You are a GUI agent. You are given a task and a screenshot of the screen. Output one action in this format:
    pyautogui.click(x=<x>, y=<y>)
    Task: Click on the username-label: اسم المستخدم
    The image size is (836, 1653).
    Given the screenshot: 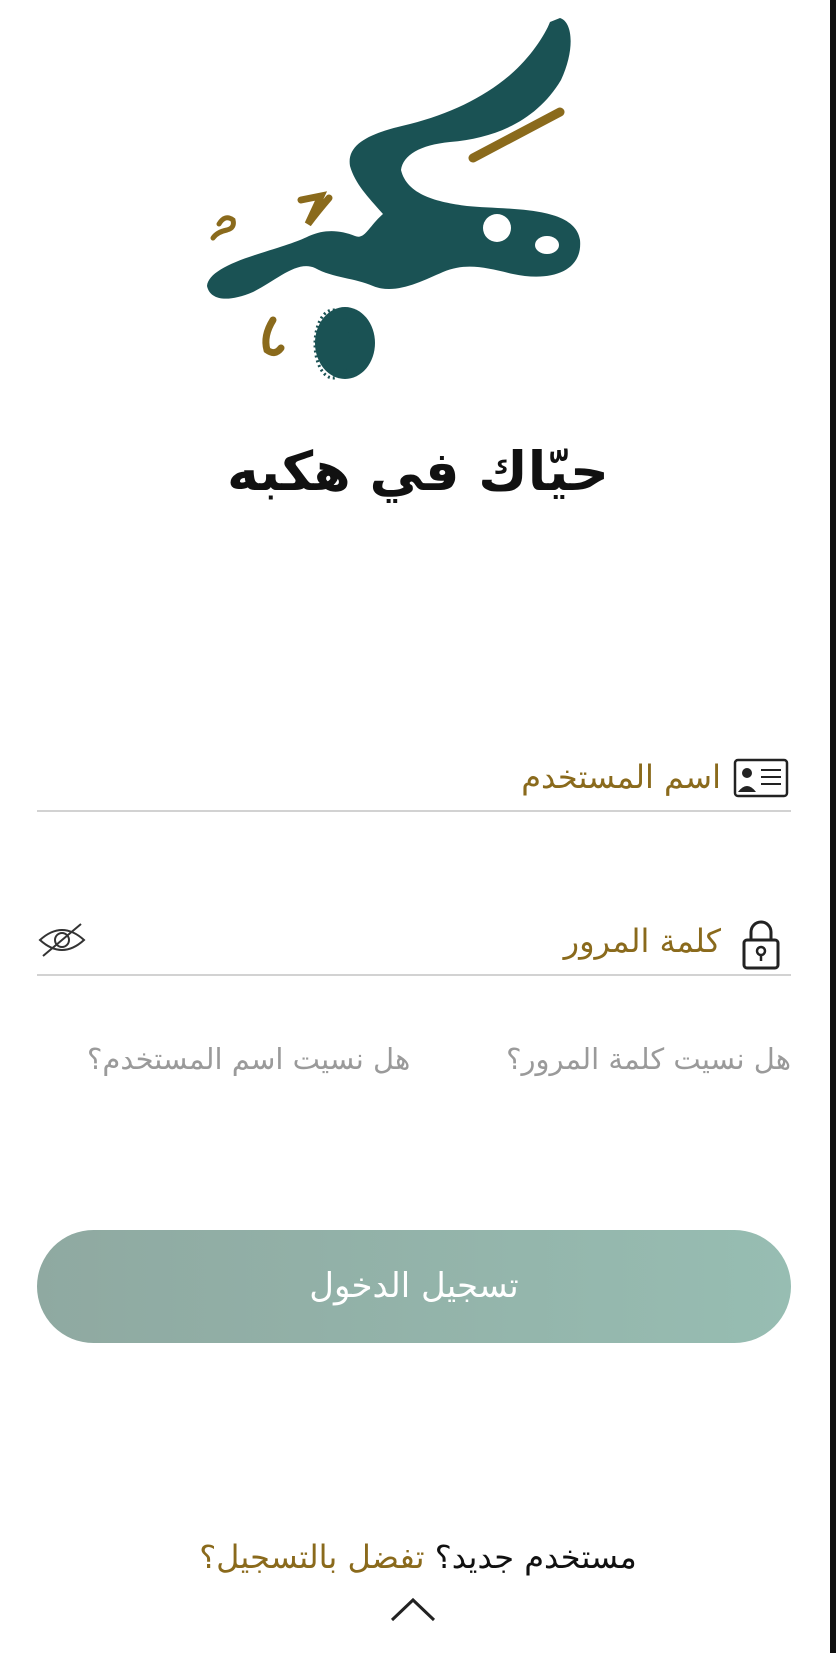 What is the action you would take?
    pyautogui.click(x=621, y=777)
    